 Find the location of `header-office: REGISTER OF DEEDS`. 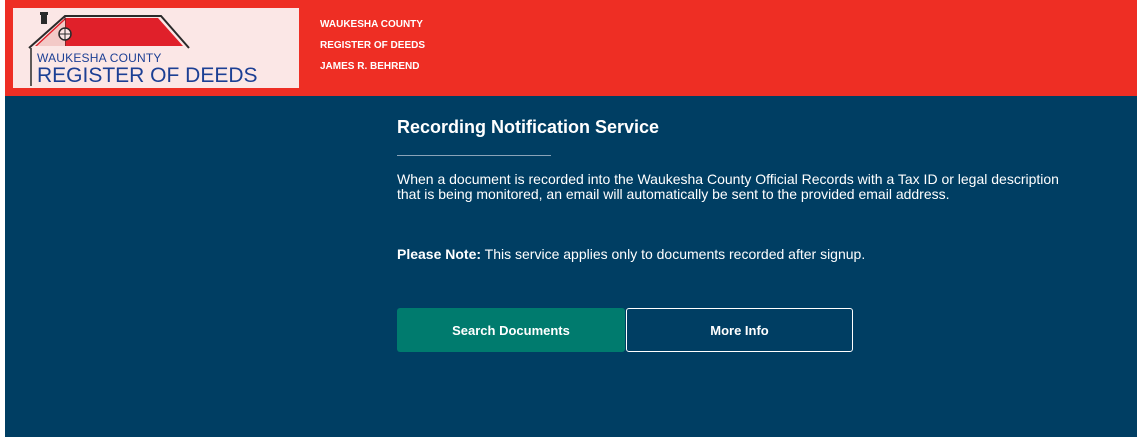

header-office: REGISTER OF DEEDS is located at coordinates (373, 45).